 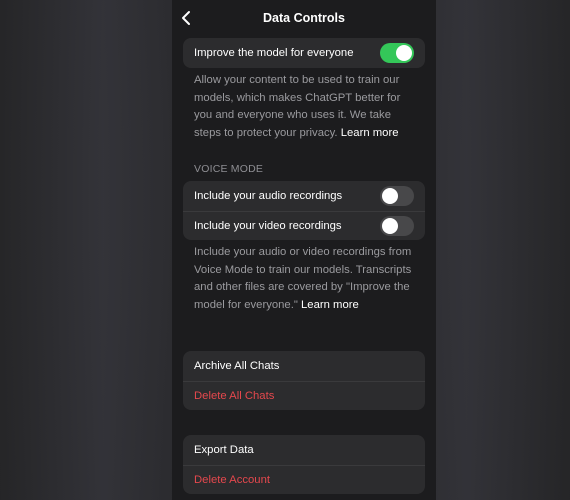 What do you see at coordinates (304, 479) in the screenshot?
I see `delete-account-row: Delete Account` at bounding box center [304, 479].